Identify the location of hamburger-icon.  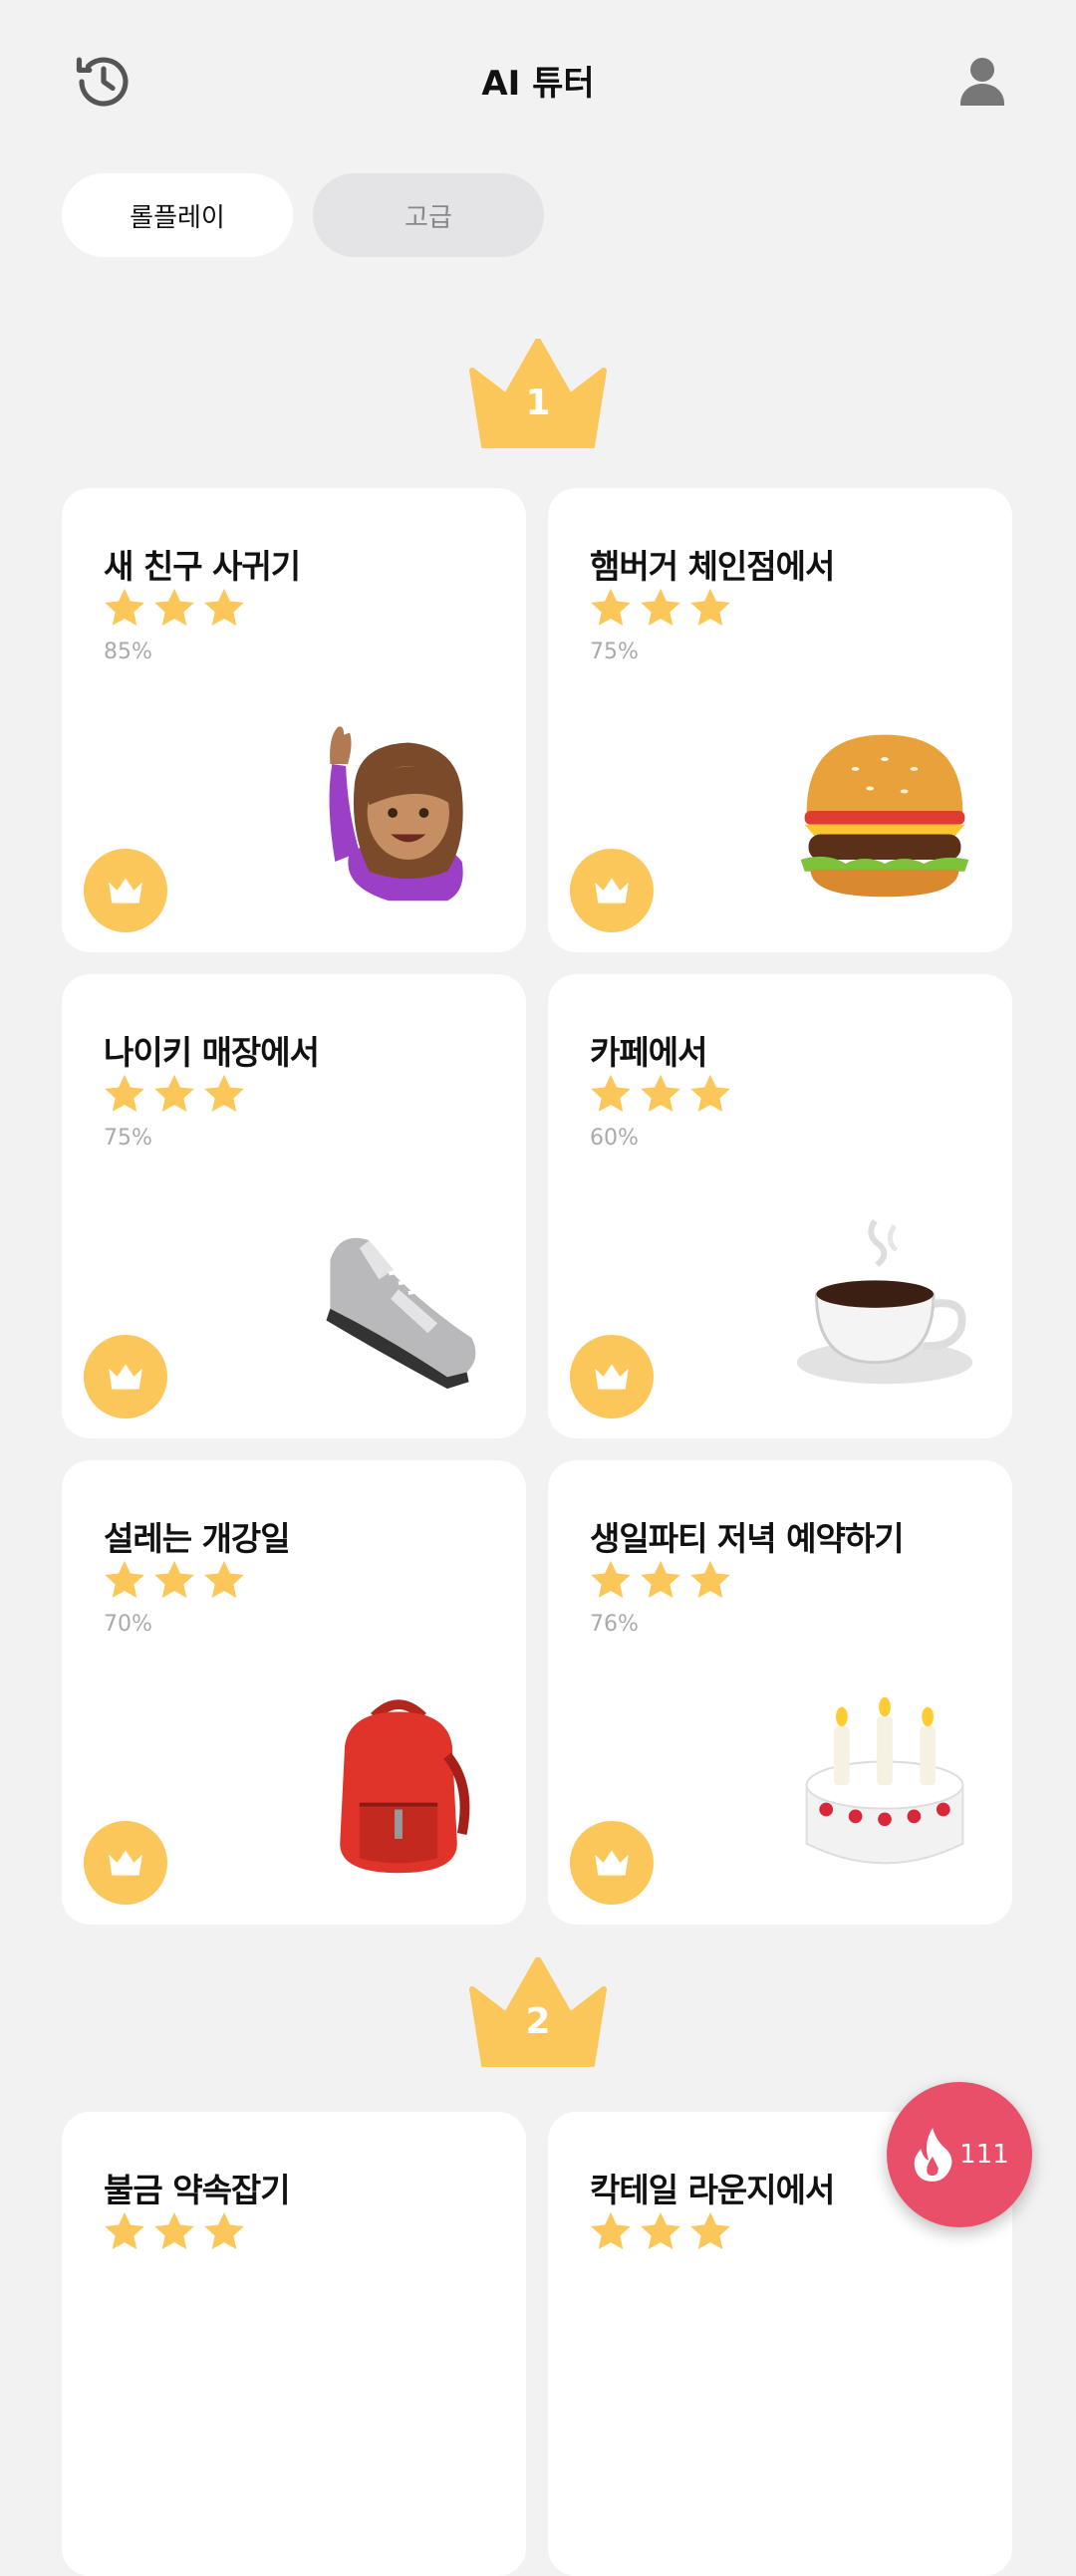
(884, 816).